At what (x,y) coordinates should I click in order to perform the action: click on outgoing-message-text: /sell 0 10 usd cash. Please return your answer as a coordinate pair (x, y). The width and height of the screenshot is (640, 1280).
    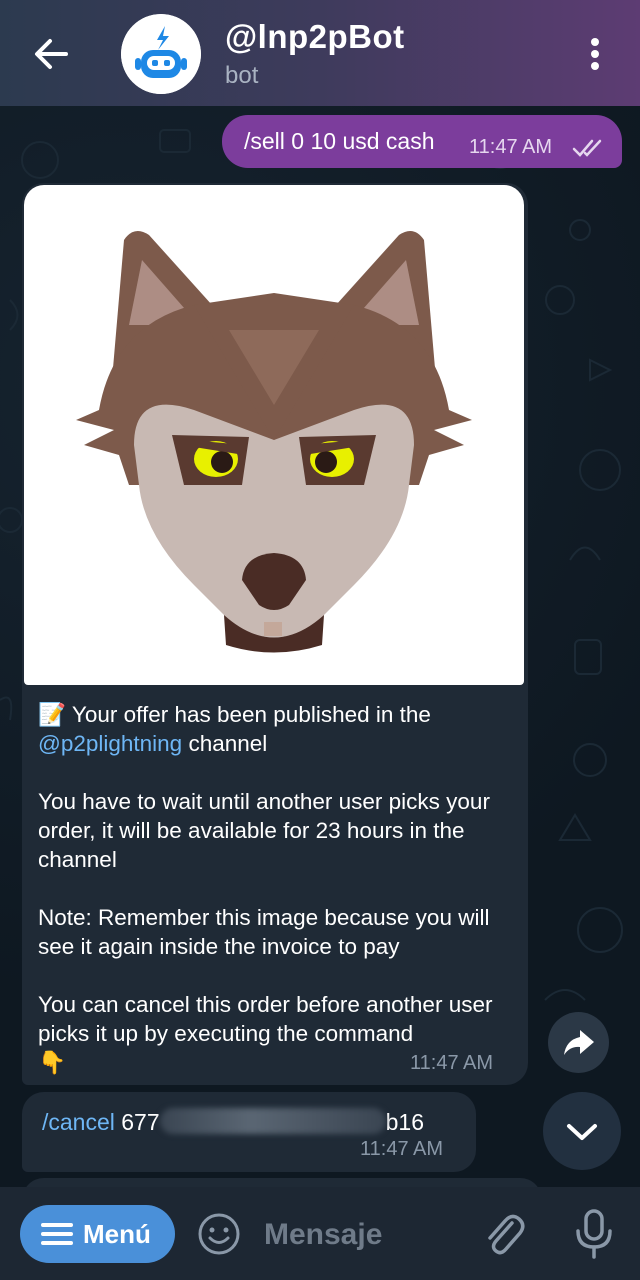
    Looking at the image, I should click on (339, 141).